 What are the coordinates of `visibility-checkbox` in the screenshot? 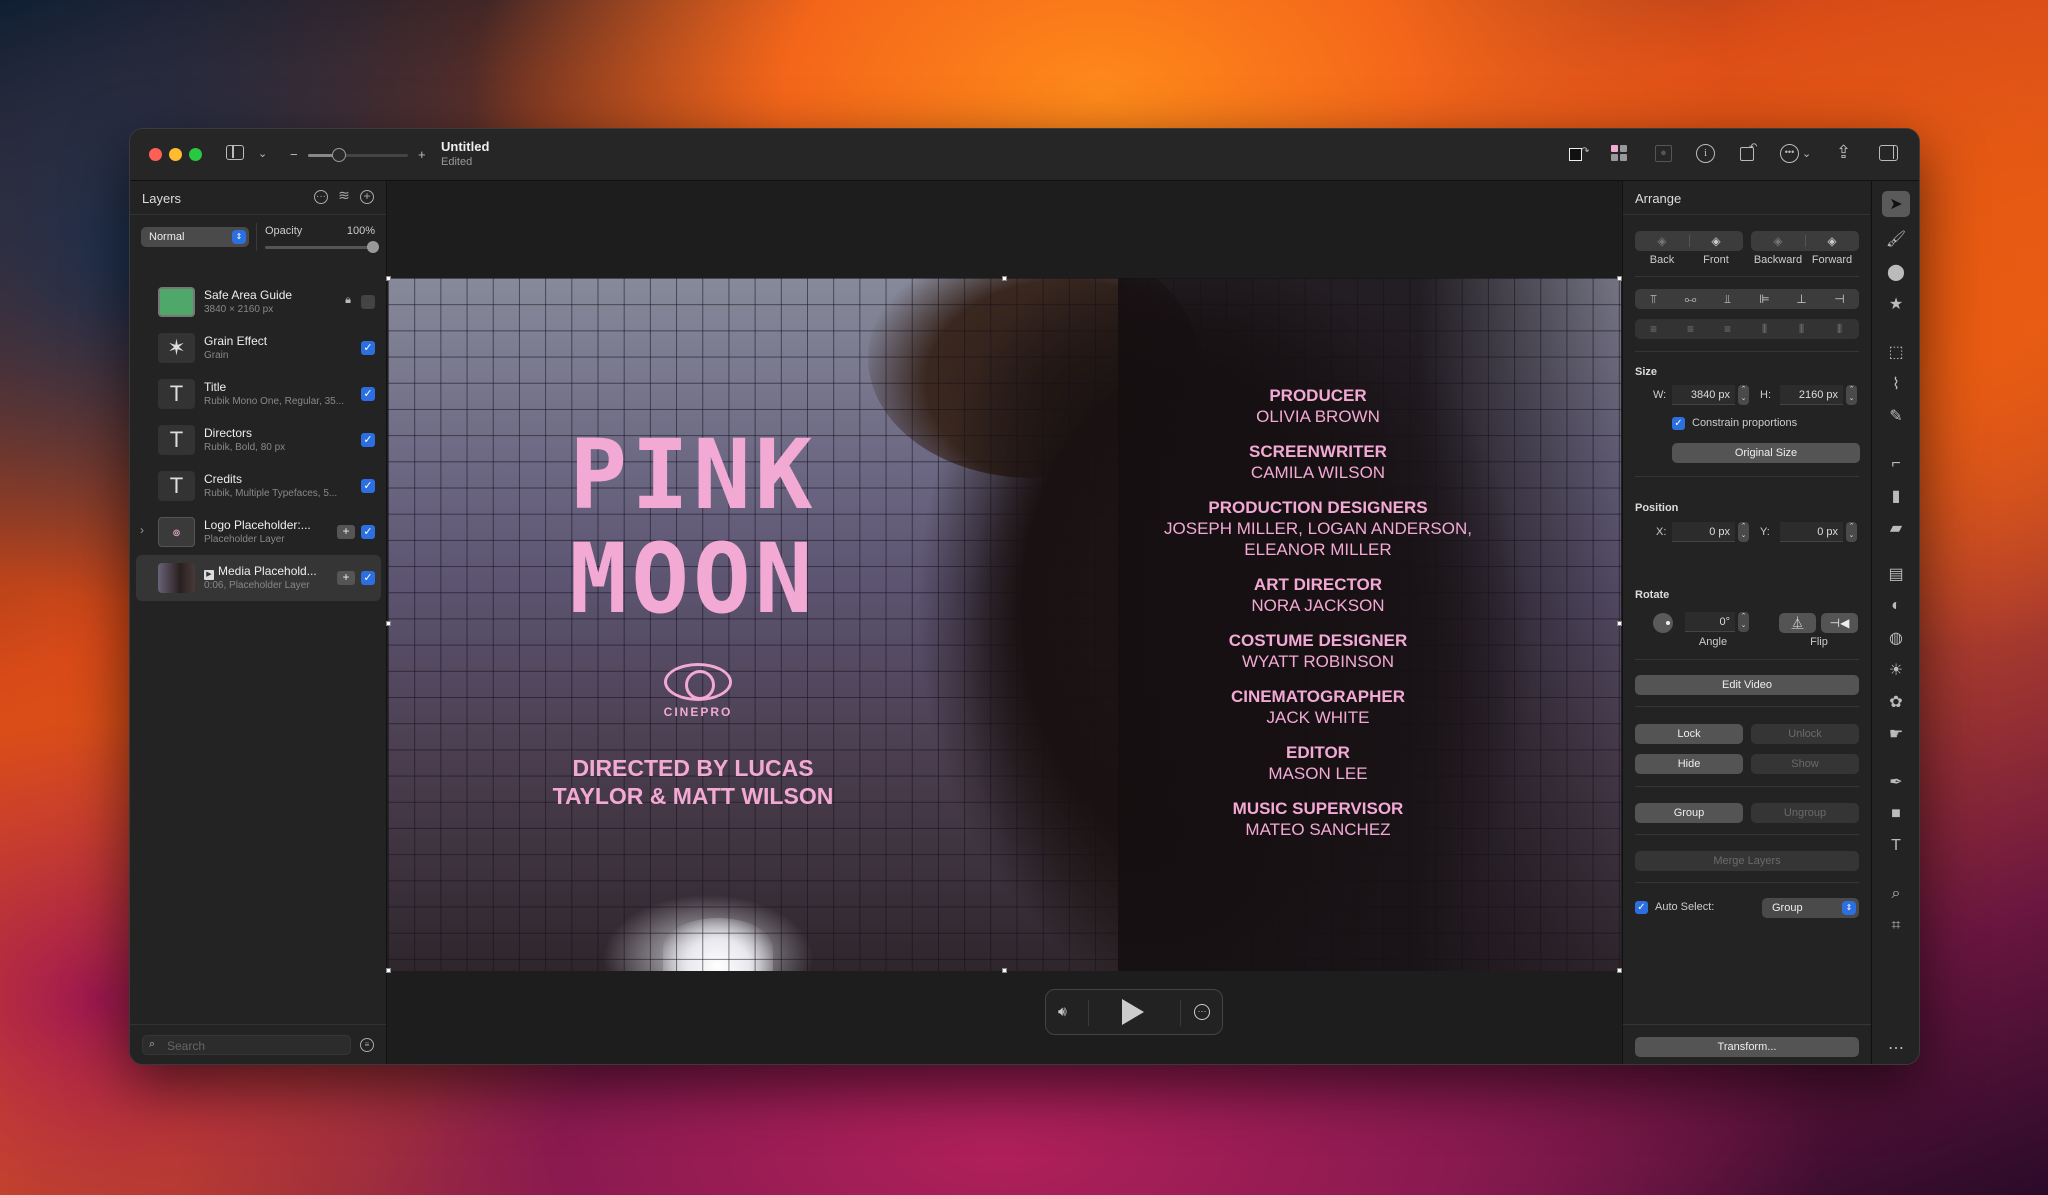 It's located at (368, 302).